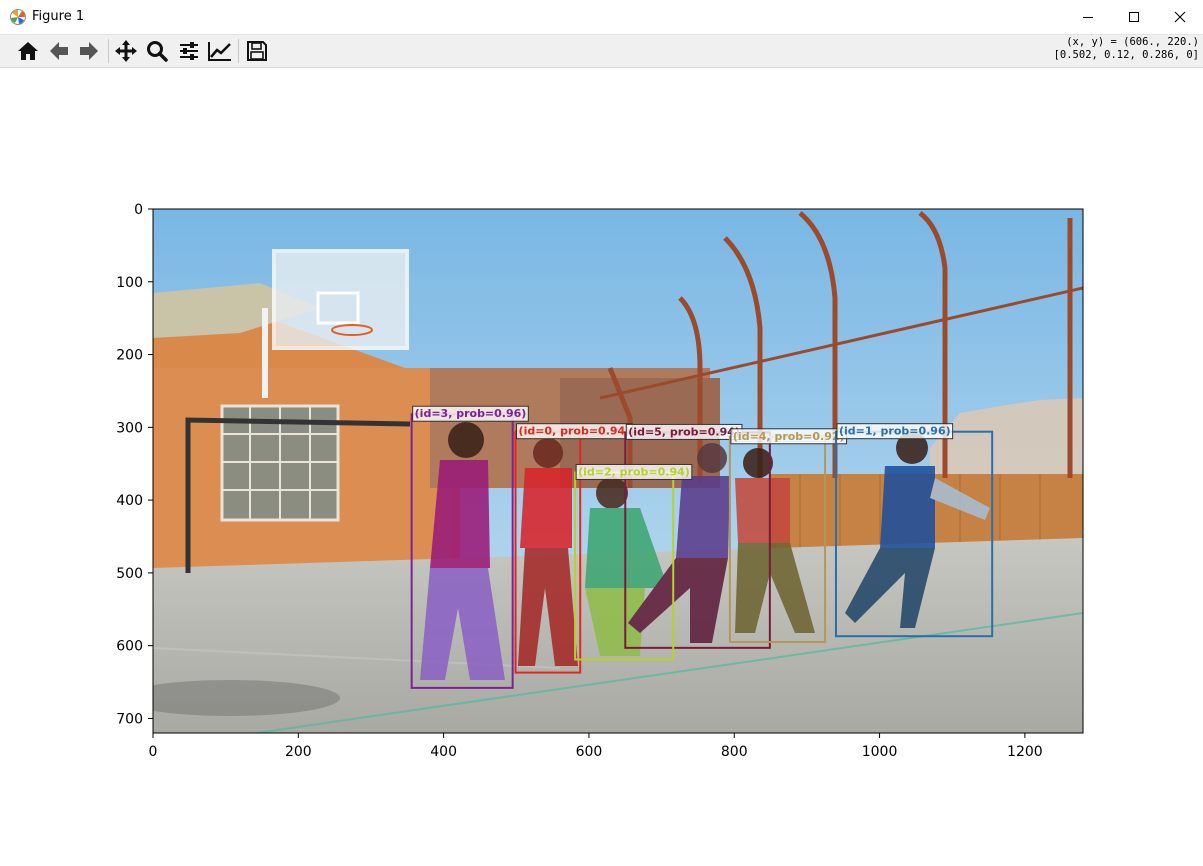 This screenshot has height=866, width=1203. Describe the element at coordinates (1126, 55) in the screenshot. I see `coords-line-2: [0.502, 0.12, 0.286, 0]` at that location.